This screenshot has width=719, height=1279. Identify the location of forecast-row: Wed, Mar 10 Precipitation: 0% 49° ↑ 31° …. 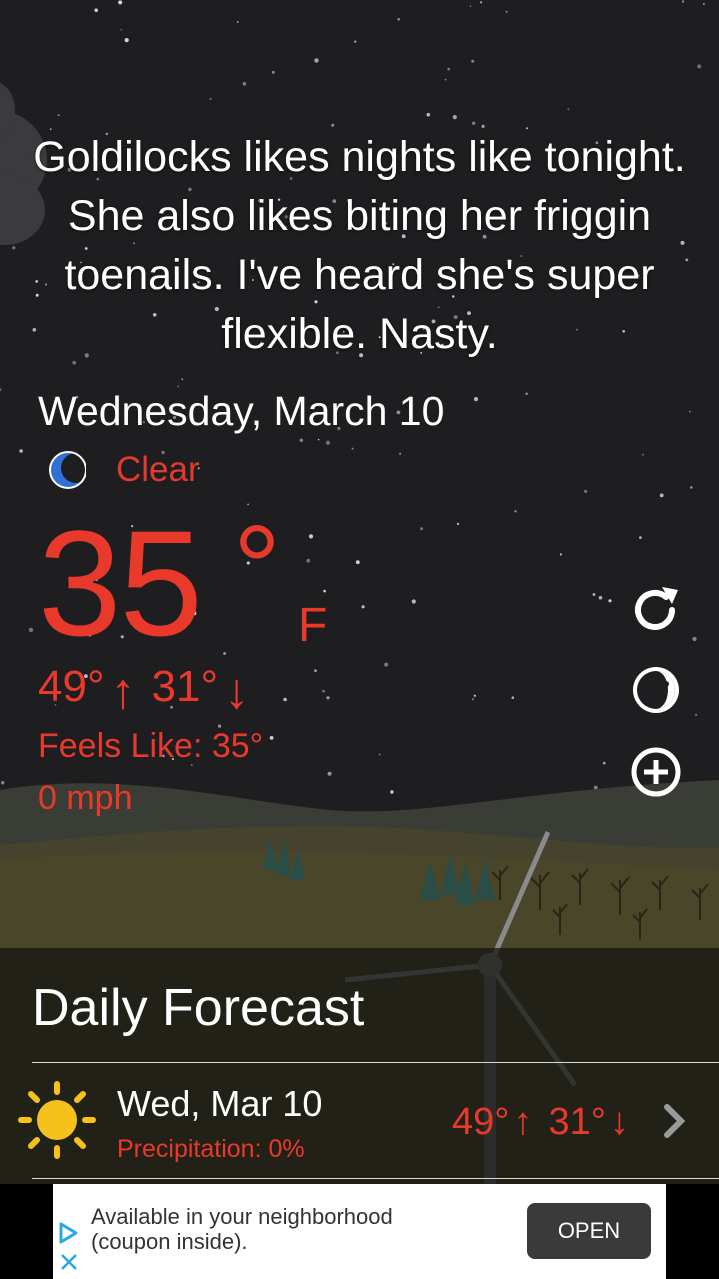
(359, 1120).